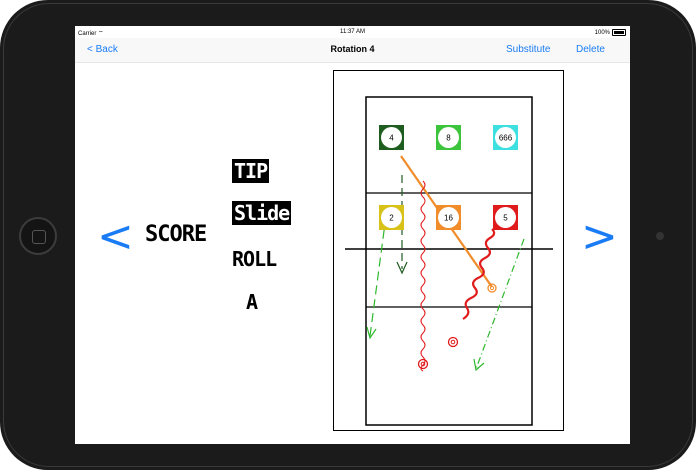 The image size is (696, 470). Describe the element at coordinates (423, 276) in the screenshot. I see `red-wave-path-left` at that location.